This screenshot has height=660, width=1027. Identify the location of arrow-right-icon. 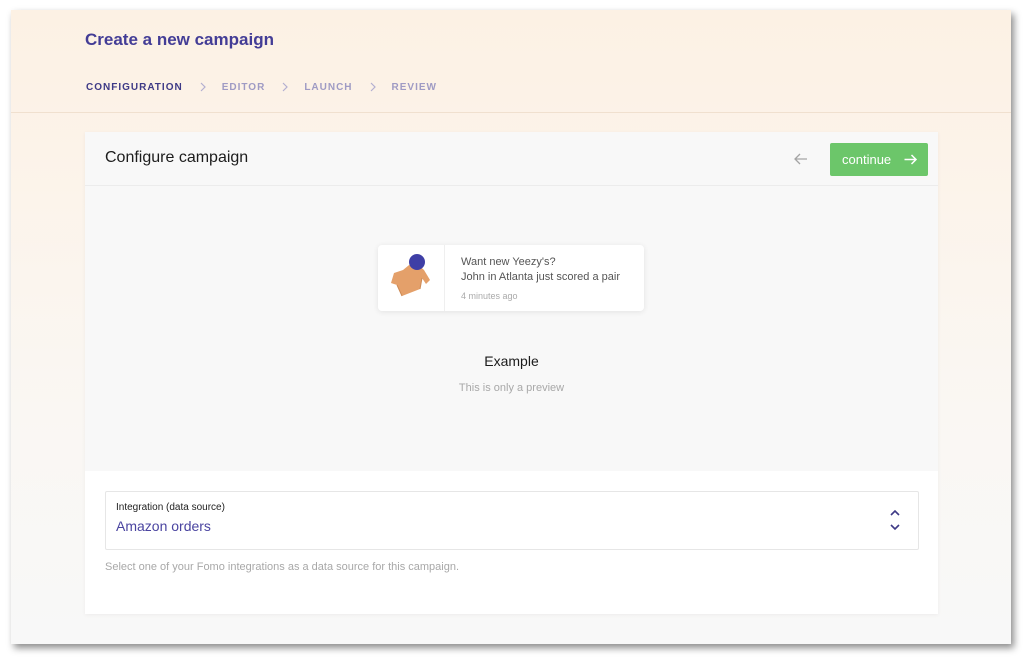
(911, 159).